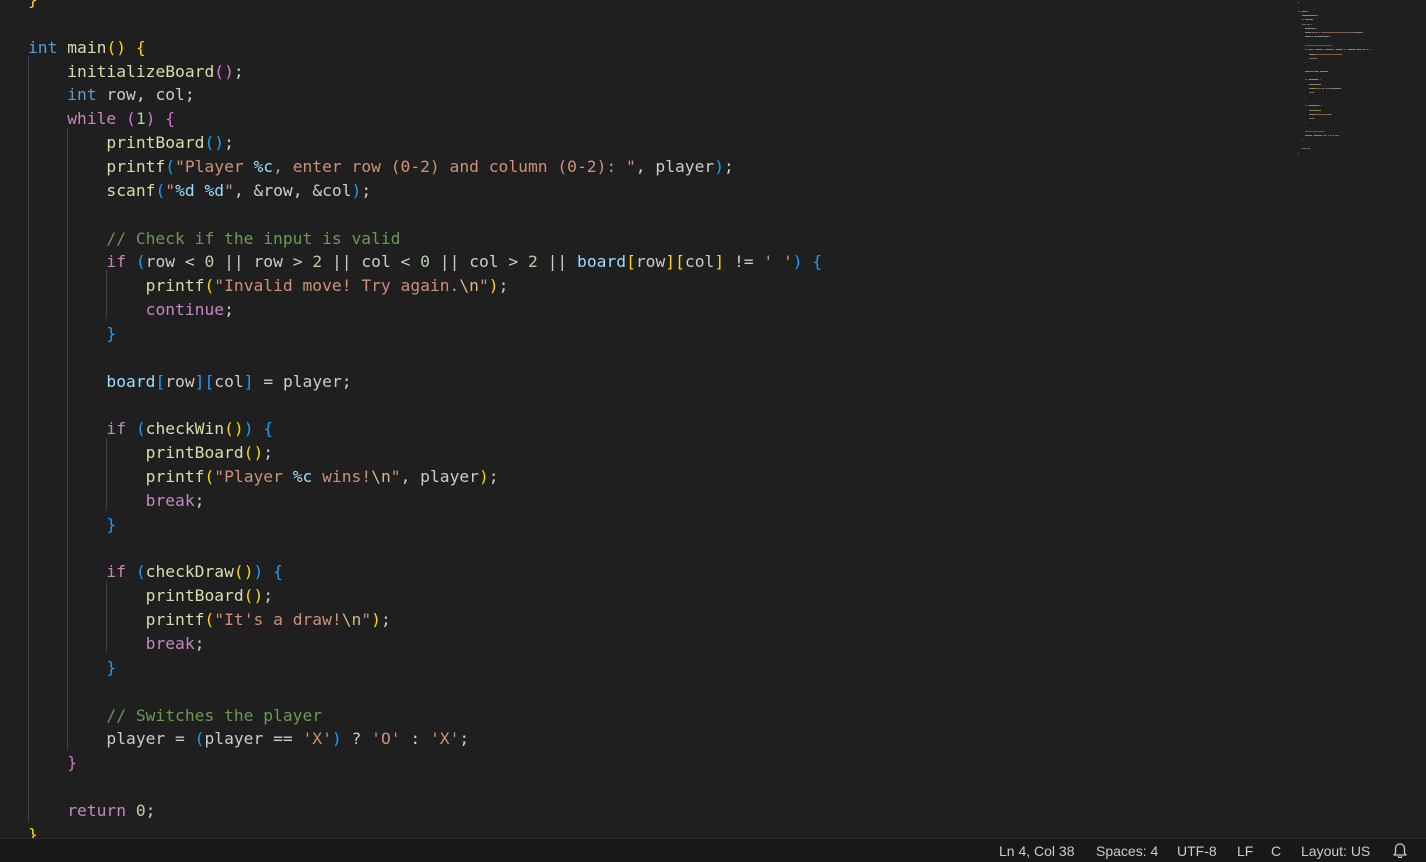 This screenshot has height=862, width=1426. What do you see at coordinates (631, 262) in the screenshot?
I see `code-token: [` at bounding box center [631, 262].